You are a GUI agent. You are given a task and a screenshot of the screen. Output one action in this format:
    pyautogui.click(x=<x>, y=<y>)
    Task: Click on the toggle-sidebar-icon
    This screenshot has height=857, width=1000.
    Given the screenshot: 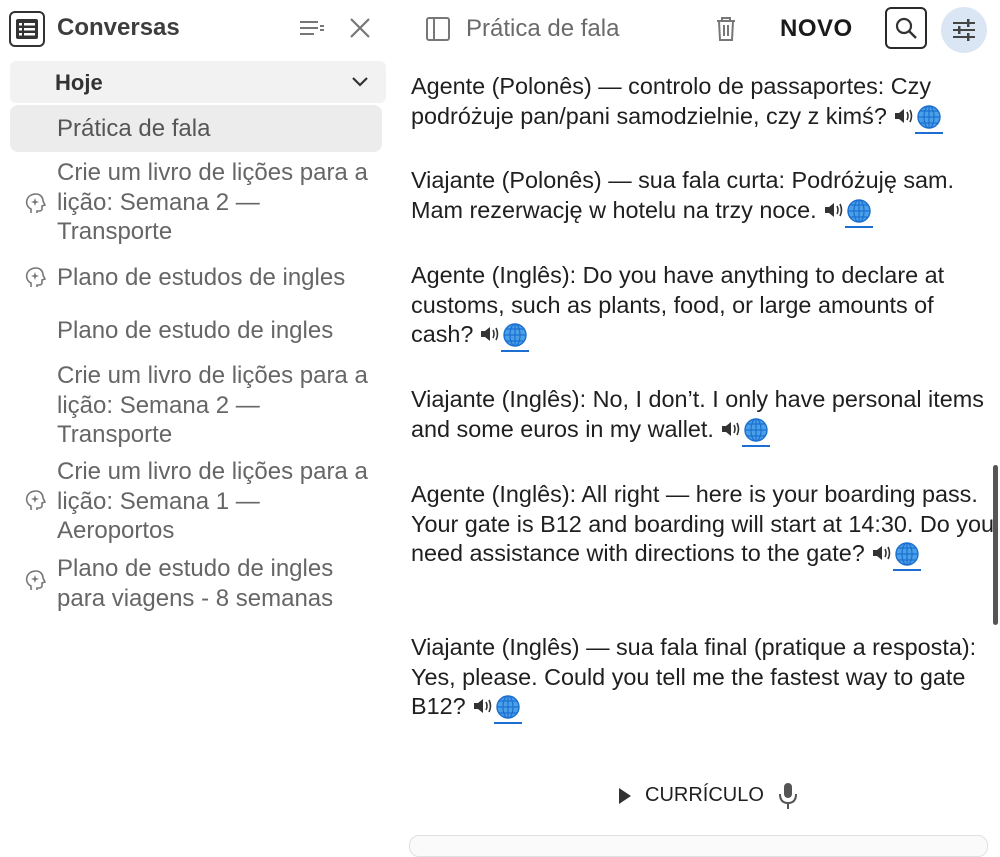 What is the action you would take?
    pyautogui.click(x=438, y=29)
    